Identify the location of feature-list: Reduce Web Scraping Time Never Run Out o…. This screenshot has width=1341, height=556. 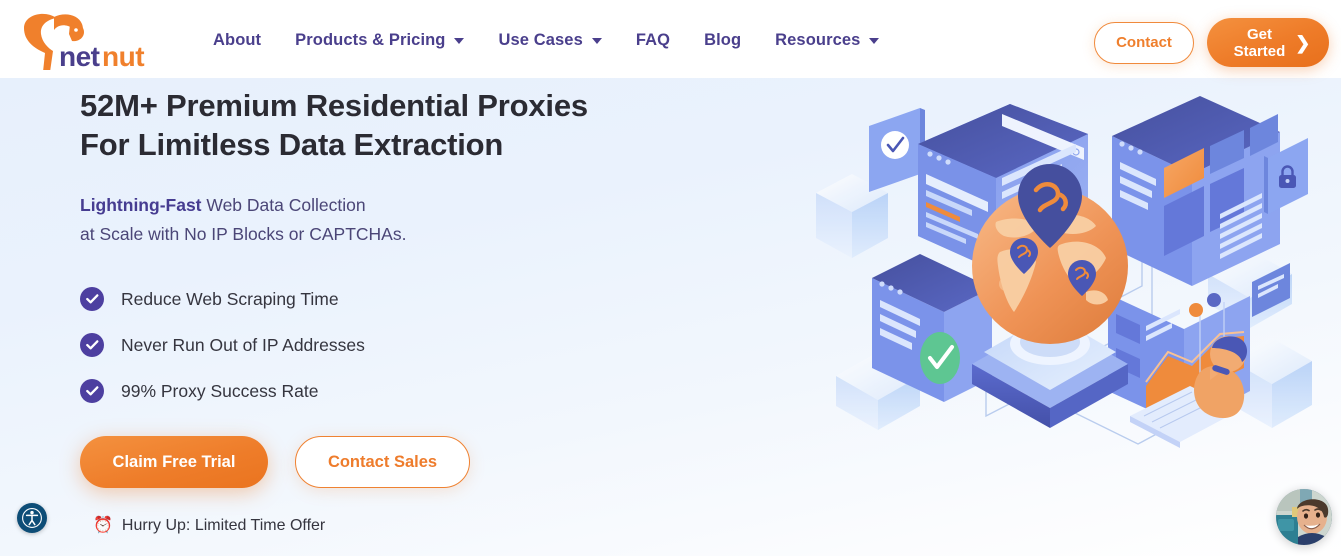
(400, 345).